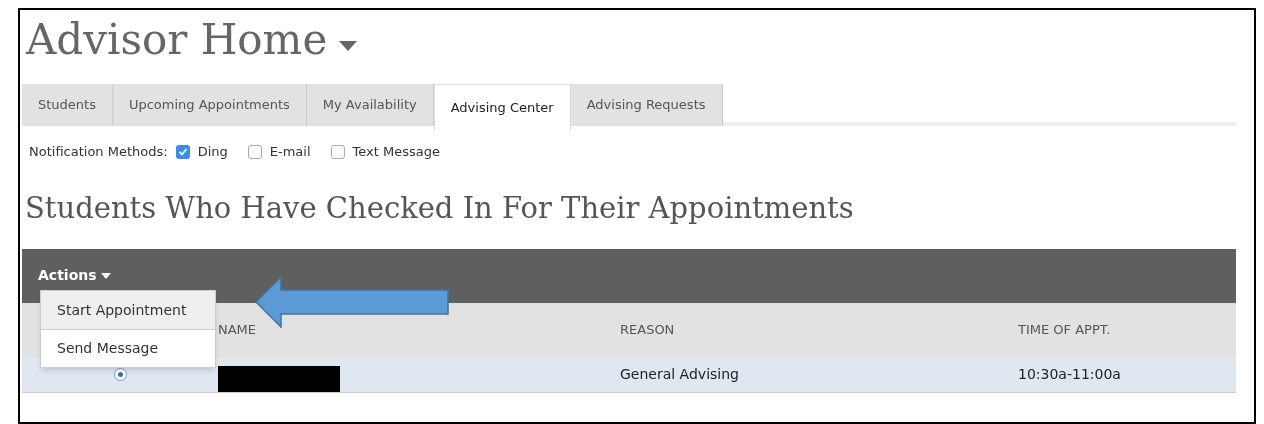  Describe the element at coordinates (502, 107) in the screenshot. I see `tab: Advising Center` at that location.